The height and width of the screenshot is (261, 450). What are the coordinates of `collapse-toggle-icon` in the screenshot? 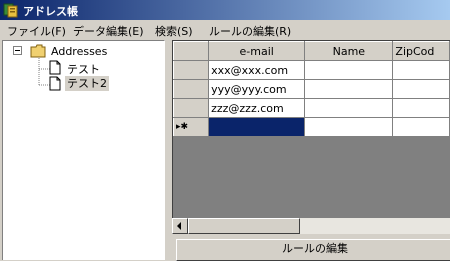 It's located at (17, 50).